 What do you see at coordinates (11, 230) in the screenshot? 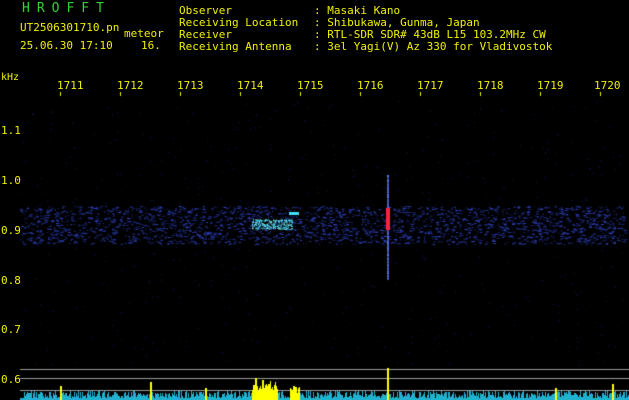
I see `y-tick-label: 0.9` at bounding box center [11, 230].